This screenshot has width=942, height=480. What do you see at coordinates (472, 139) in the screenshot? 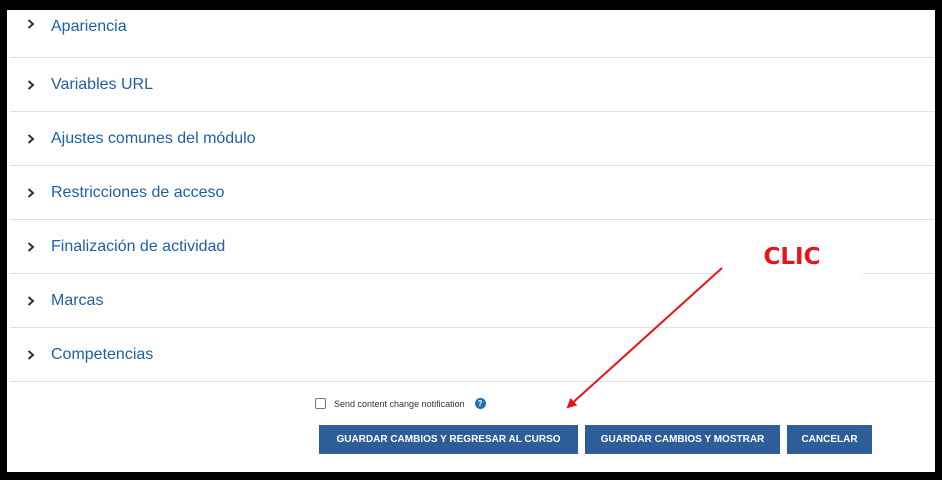
I see `section-ajustes-comunes: Ajustes comunes del módulo` at bounding box center [472, 139].